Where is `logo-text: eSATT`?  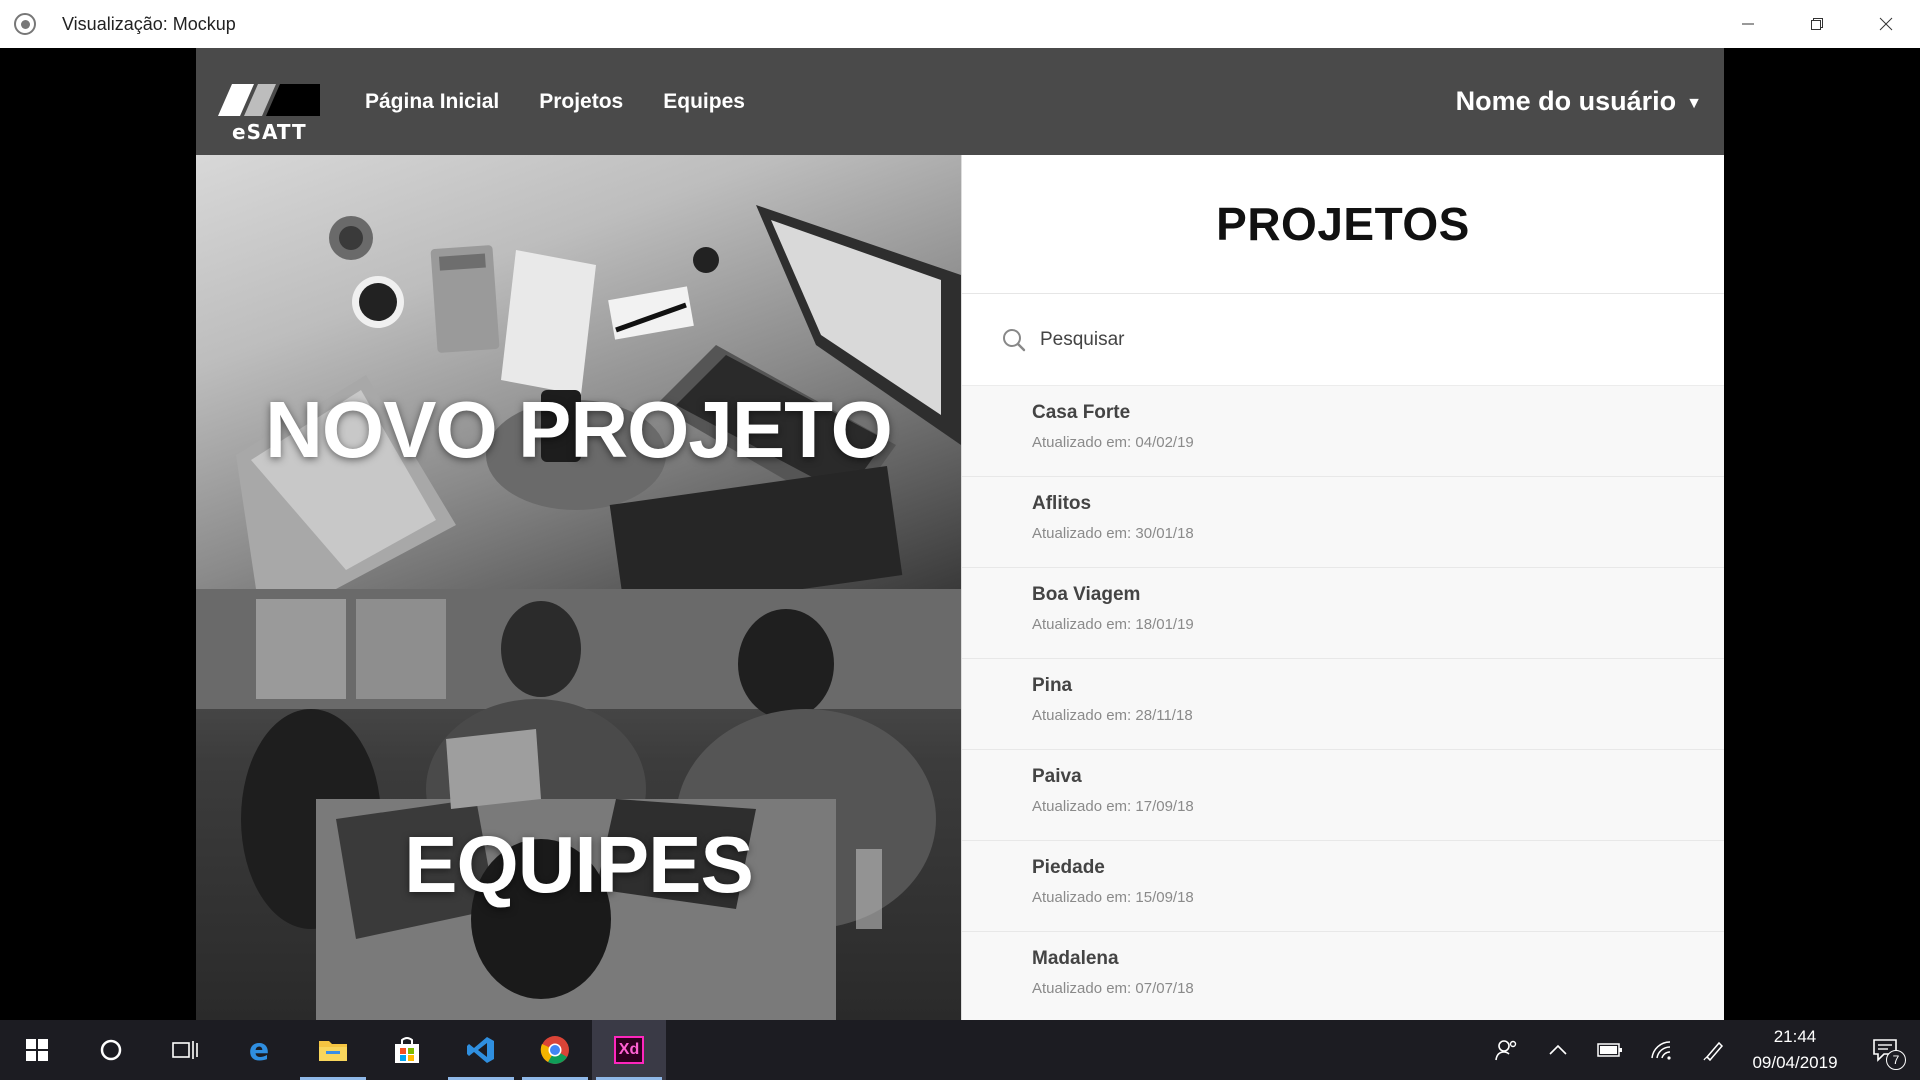
logo-text: eSATT is located at coordinates (269, 132).